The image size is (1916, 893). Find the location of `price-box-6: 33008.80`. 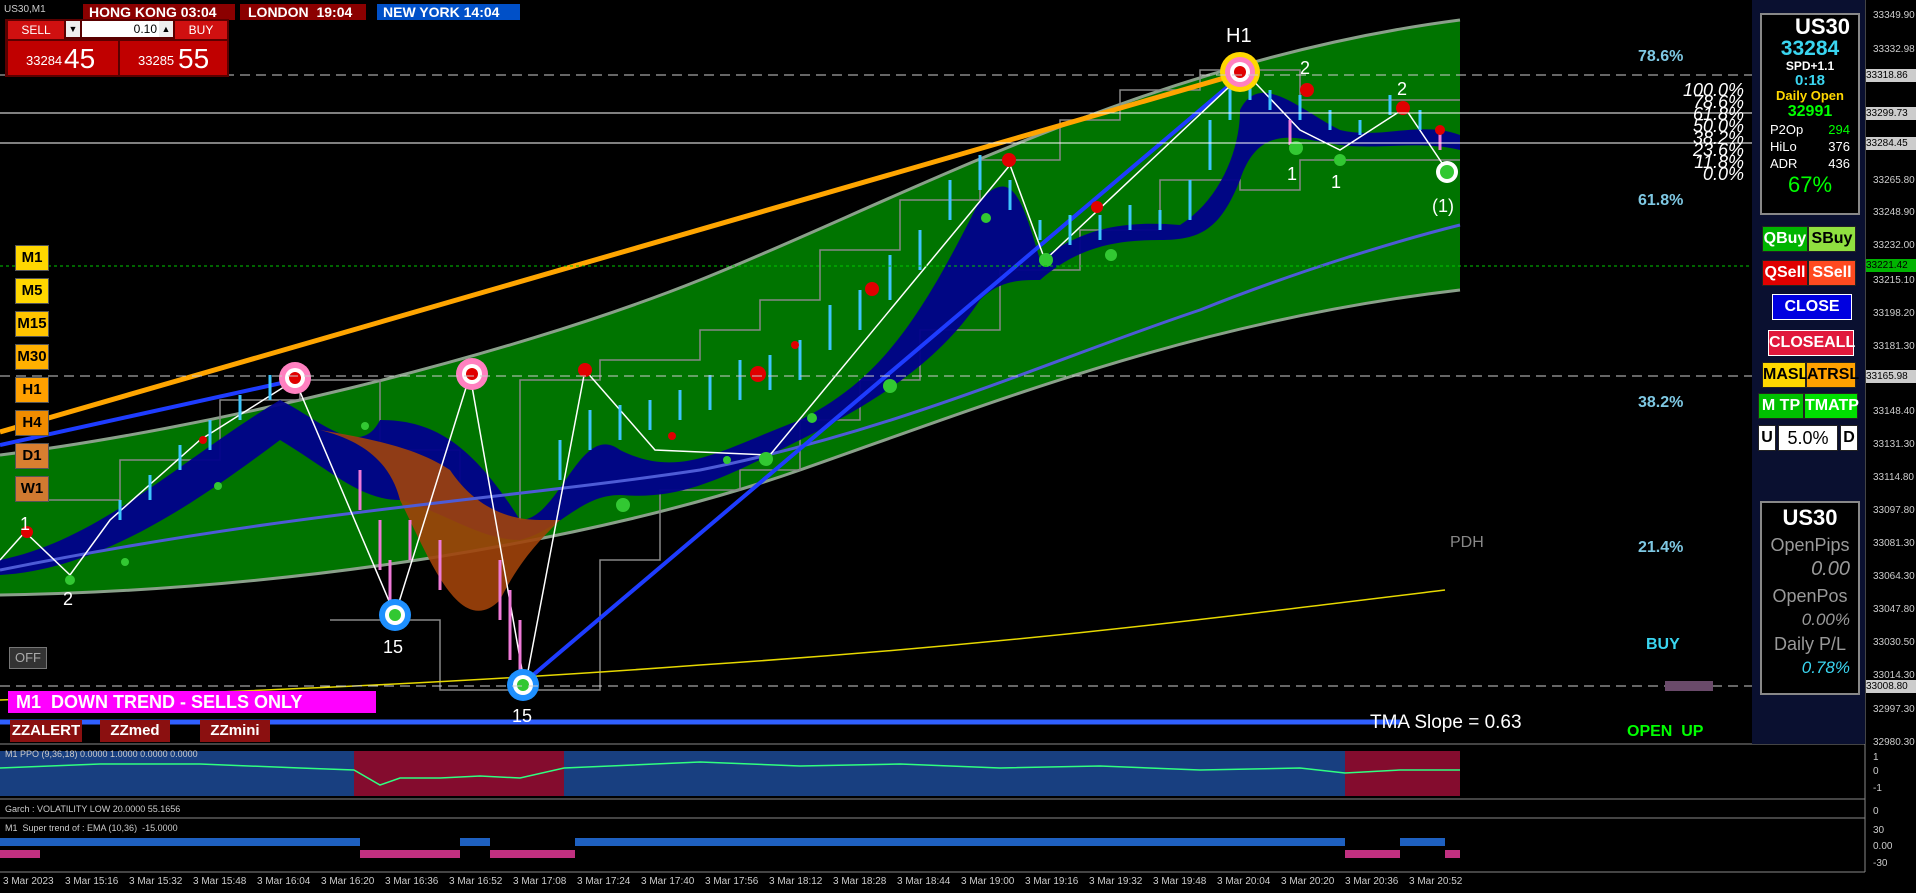

price-box-6: 33008.80 is located at coordinates (1891, 686).